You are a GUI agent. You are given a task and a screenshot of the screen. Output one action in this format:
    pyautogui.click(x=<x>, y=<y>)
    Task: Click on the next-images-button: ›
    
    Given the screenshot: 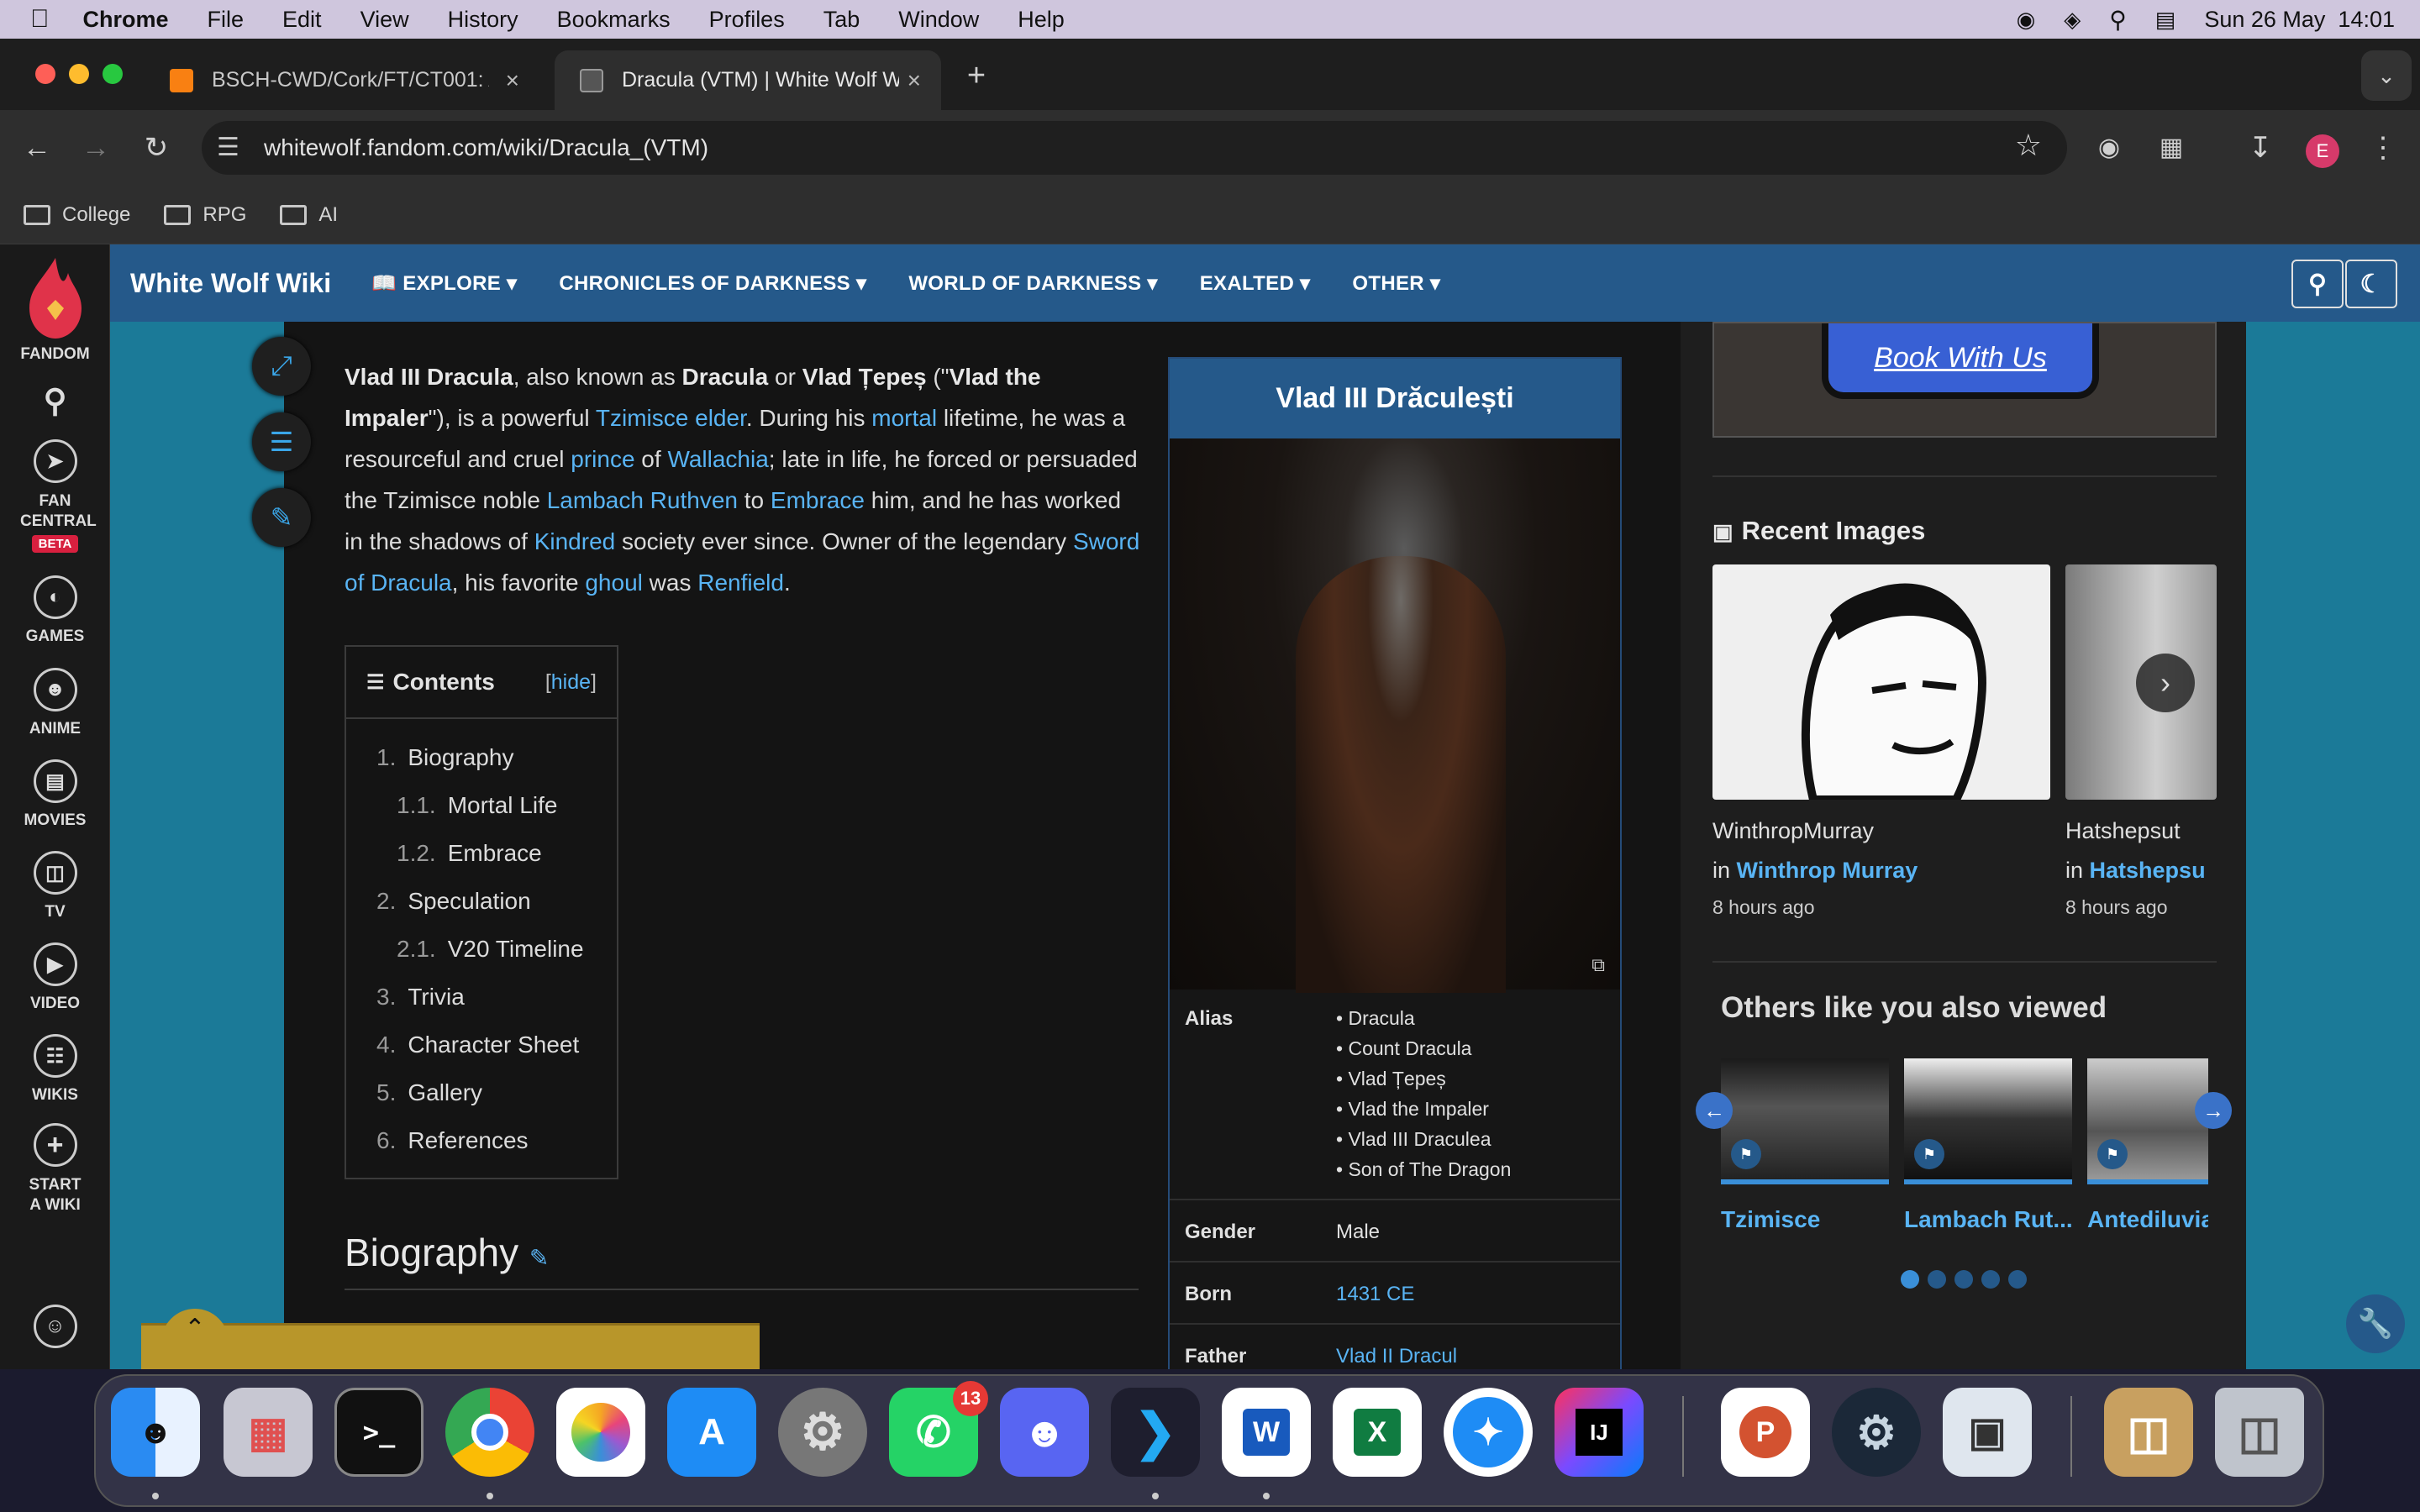 What is the action you would take?
    pyautogui.click(x=2165, y=683)
    